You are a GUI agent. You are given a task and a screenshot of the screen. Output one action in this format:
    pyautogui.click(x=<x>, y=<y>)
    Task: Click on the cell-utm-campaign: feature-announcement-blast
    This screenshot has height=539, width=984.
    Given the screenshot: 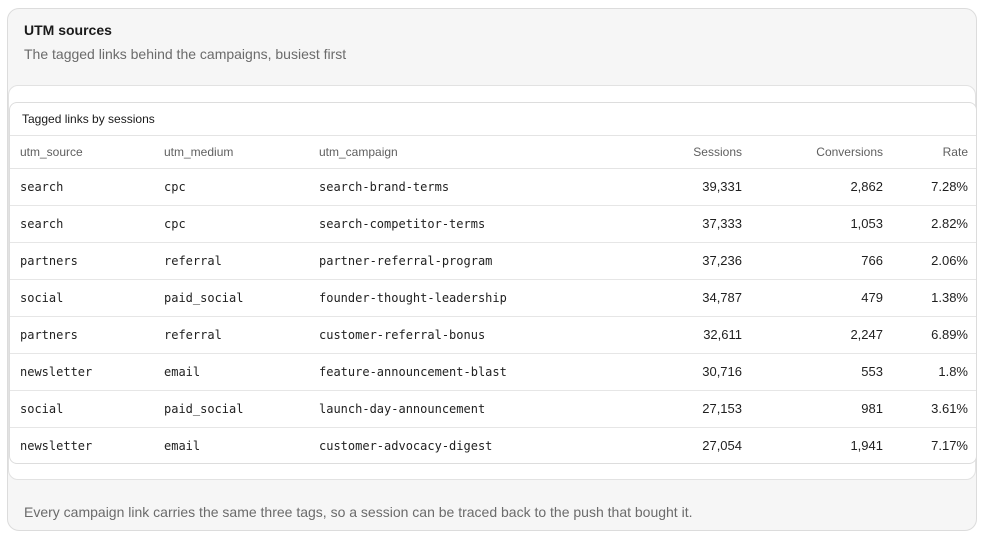 What is the action you would take?
    pyautogui.click(x=429, y=372)
    